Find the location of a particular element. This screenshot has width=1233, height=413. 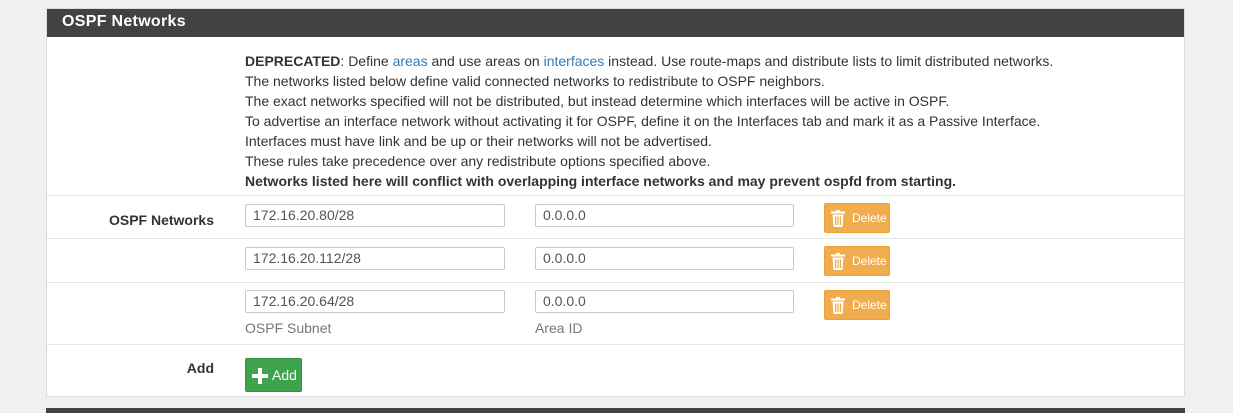

add-button-label: Add is located at coordinates (284, 375).